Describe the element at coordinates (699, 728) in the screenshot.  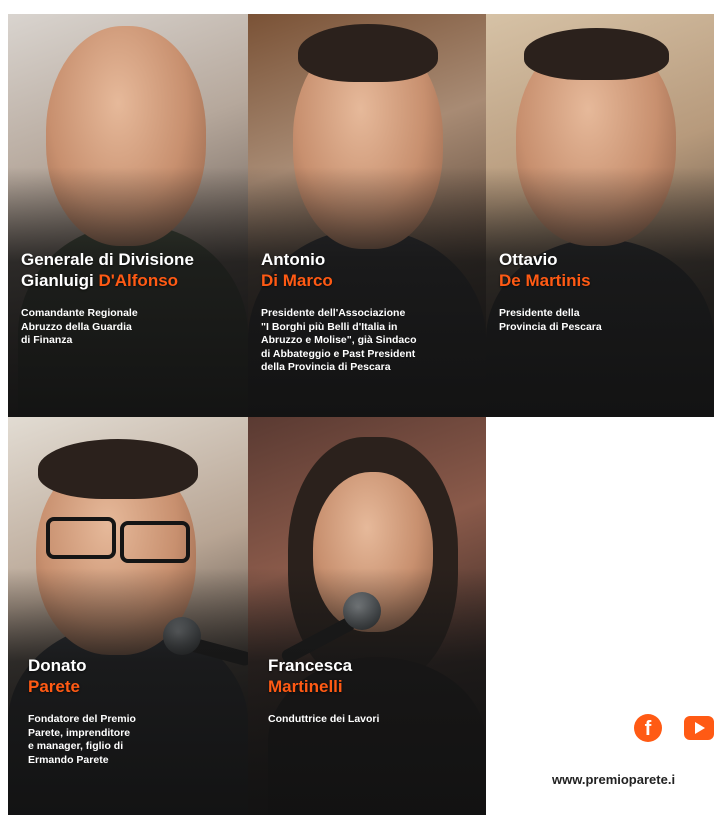
I see `youtube-icon` at that location.